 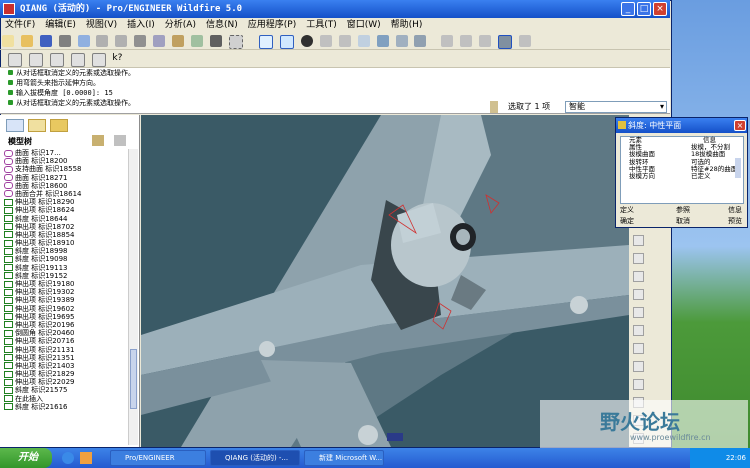 What do you see at coordinates (26, 458) in the screenshot?
I see `start-button: 开始` at bounding box center [26, 458].